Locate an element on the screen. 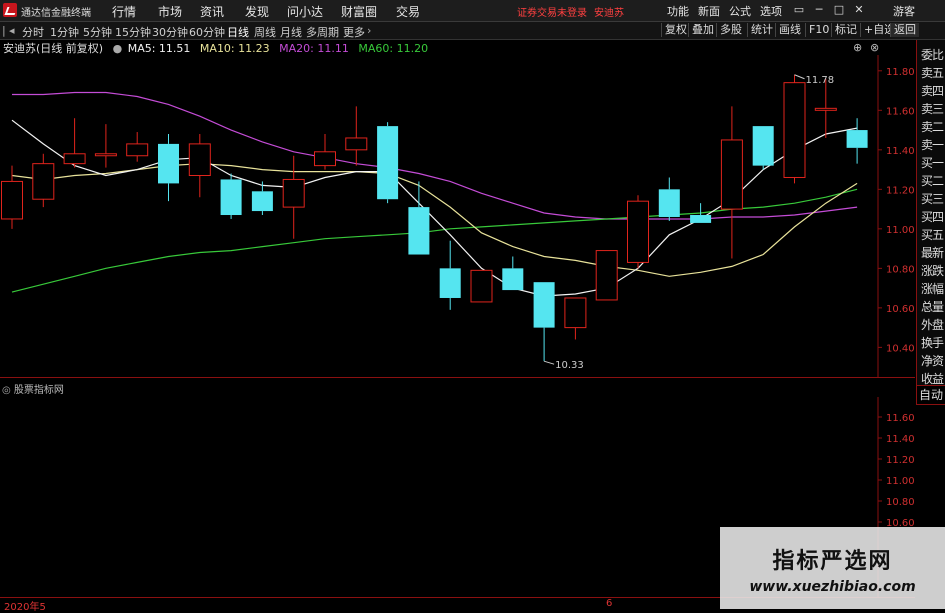 Image resolution: width=945 pixels, height=613 pixels. quote-field-label: 换手 is located at coordinates (932, 343).